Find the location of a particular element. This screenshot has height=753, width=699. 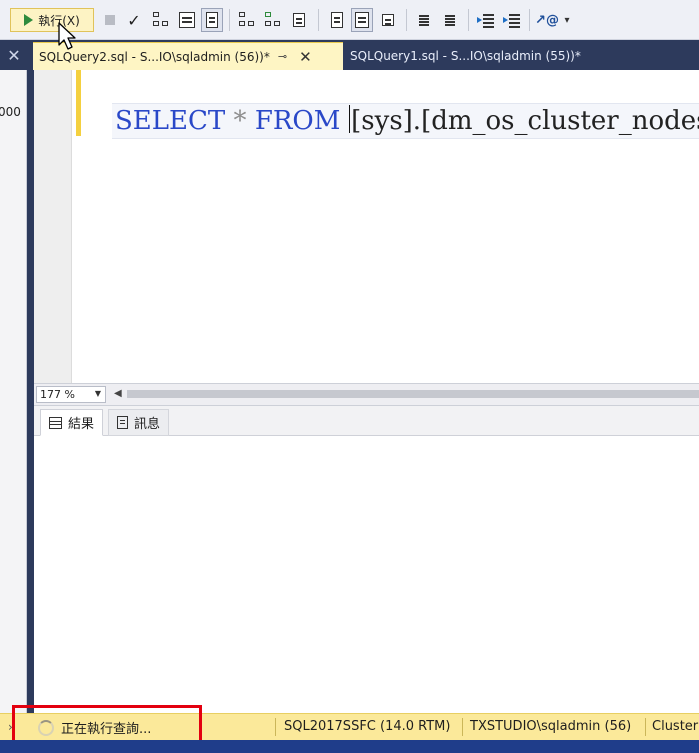

uncomment-icon is located at coordinates (450, 20).